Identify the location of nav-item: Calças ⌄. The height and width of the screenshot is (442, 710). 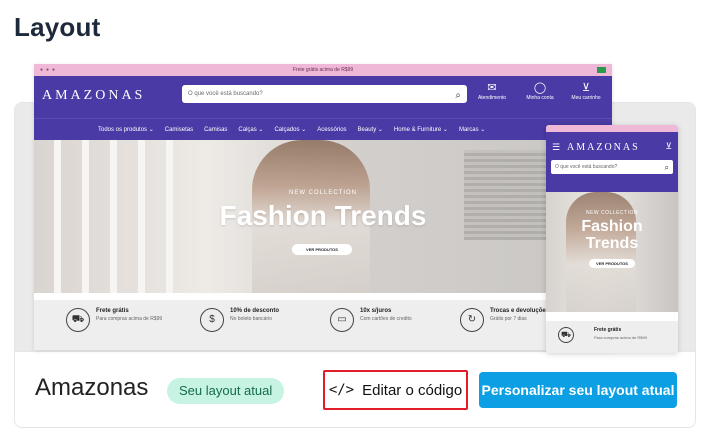
(251, 130).